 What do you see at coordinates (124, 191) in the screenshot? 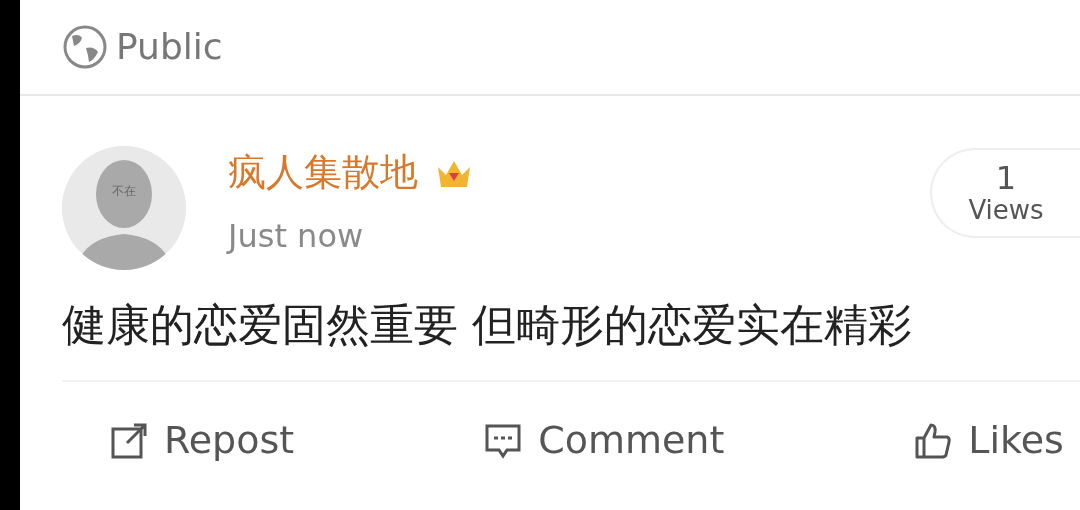
I see `avatar-text: 不在` at bounding box center [124, 191].